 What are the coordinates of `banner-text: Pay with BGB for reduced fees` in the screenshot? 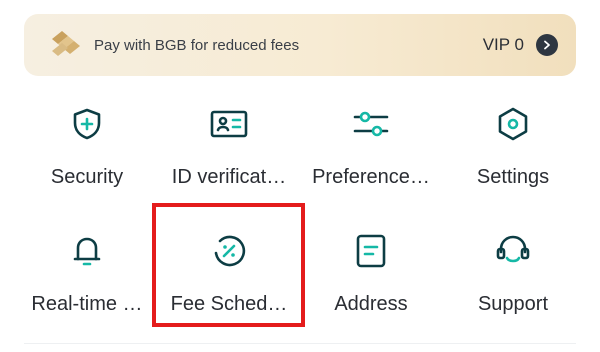 It's located at (197, 45).